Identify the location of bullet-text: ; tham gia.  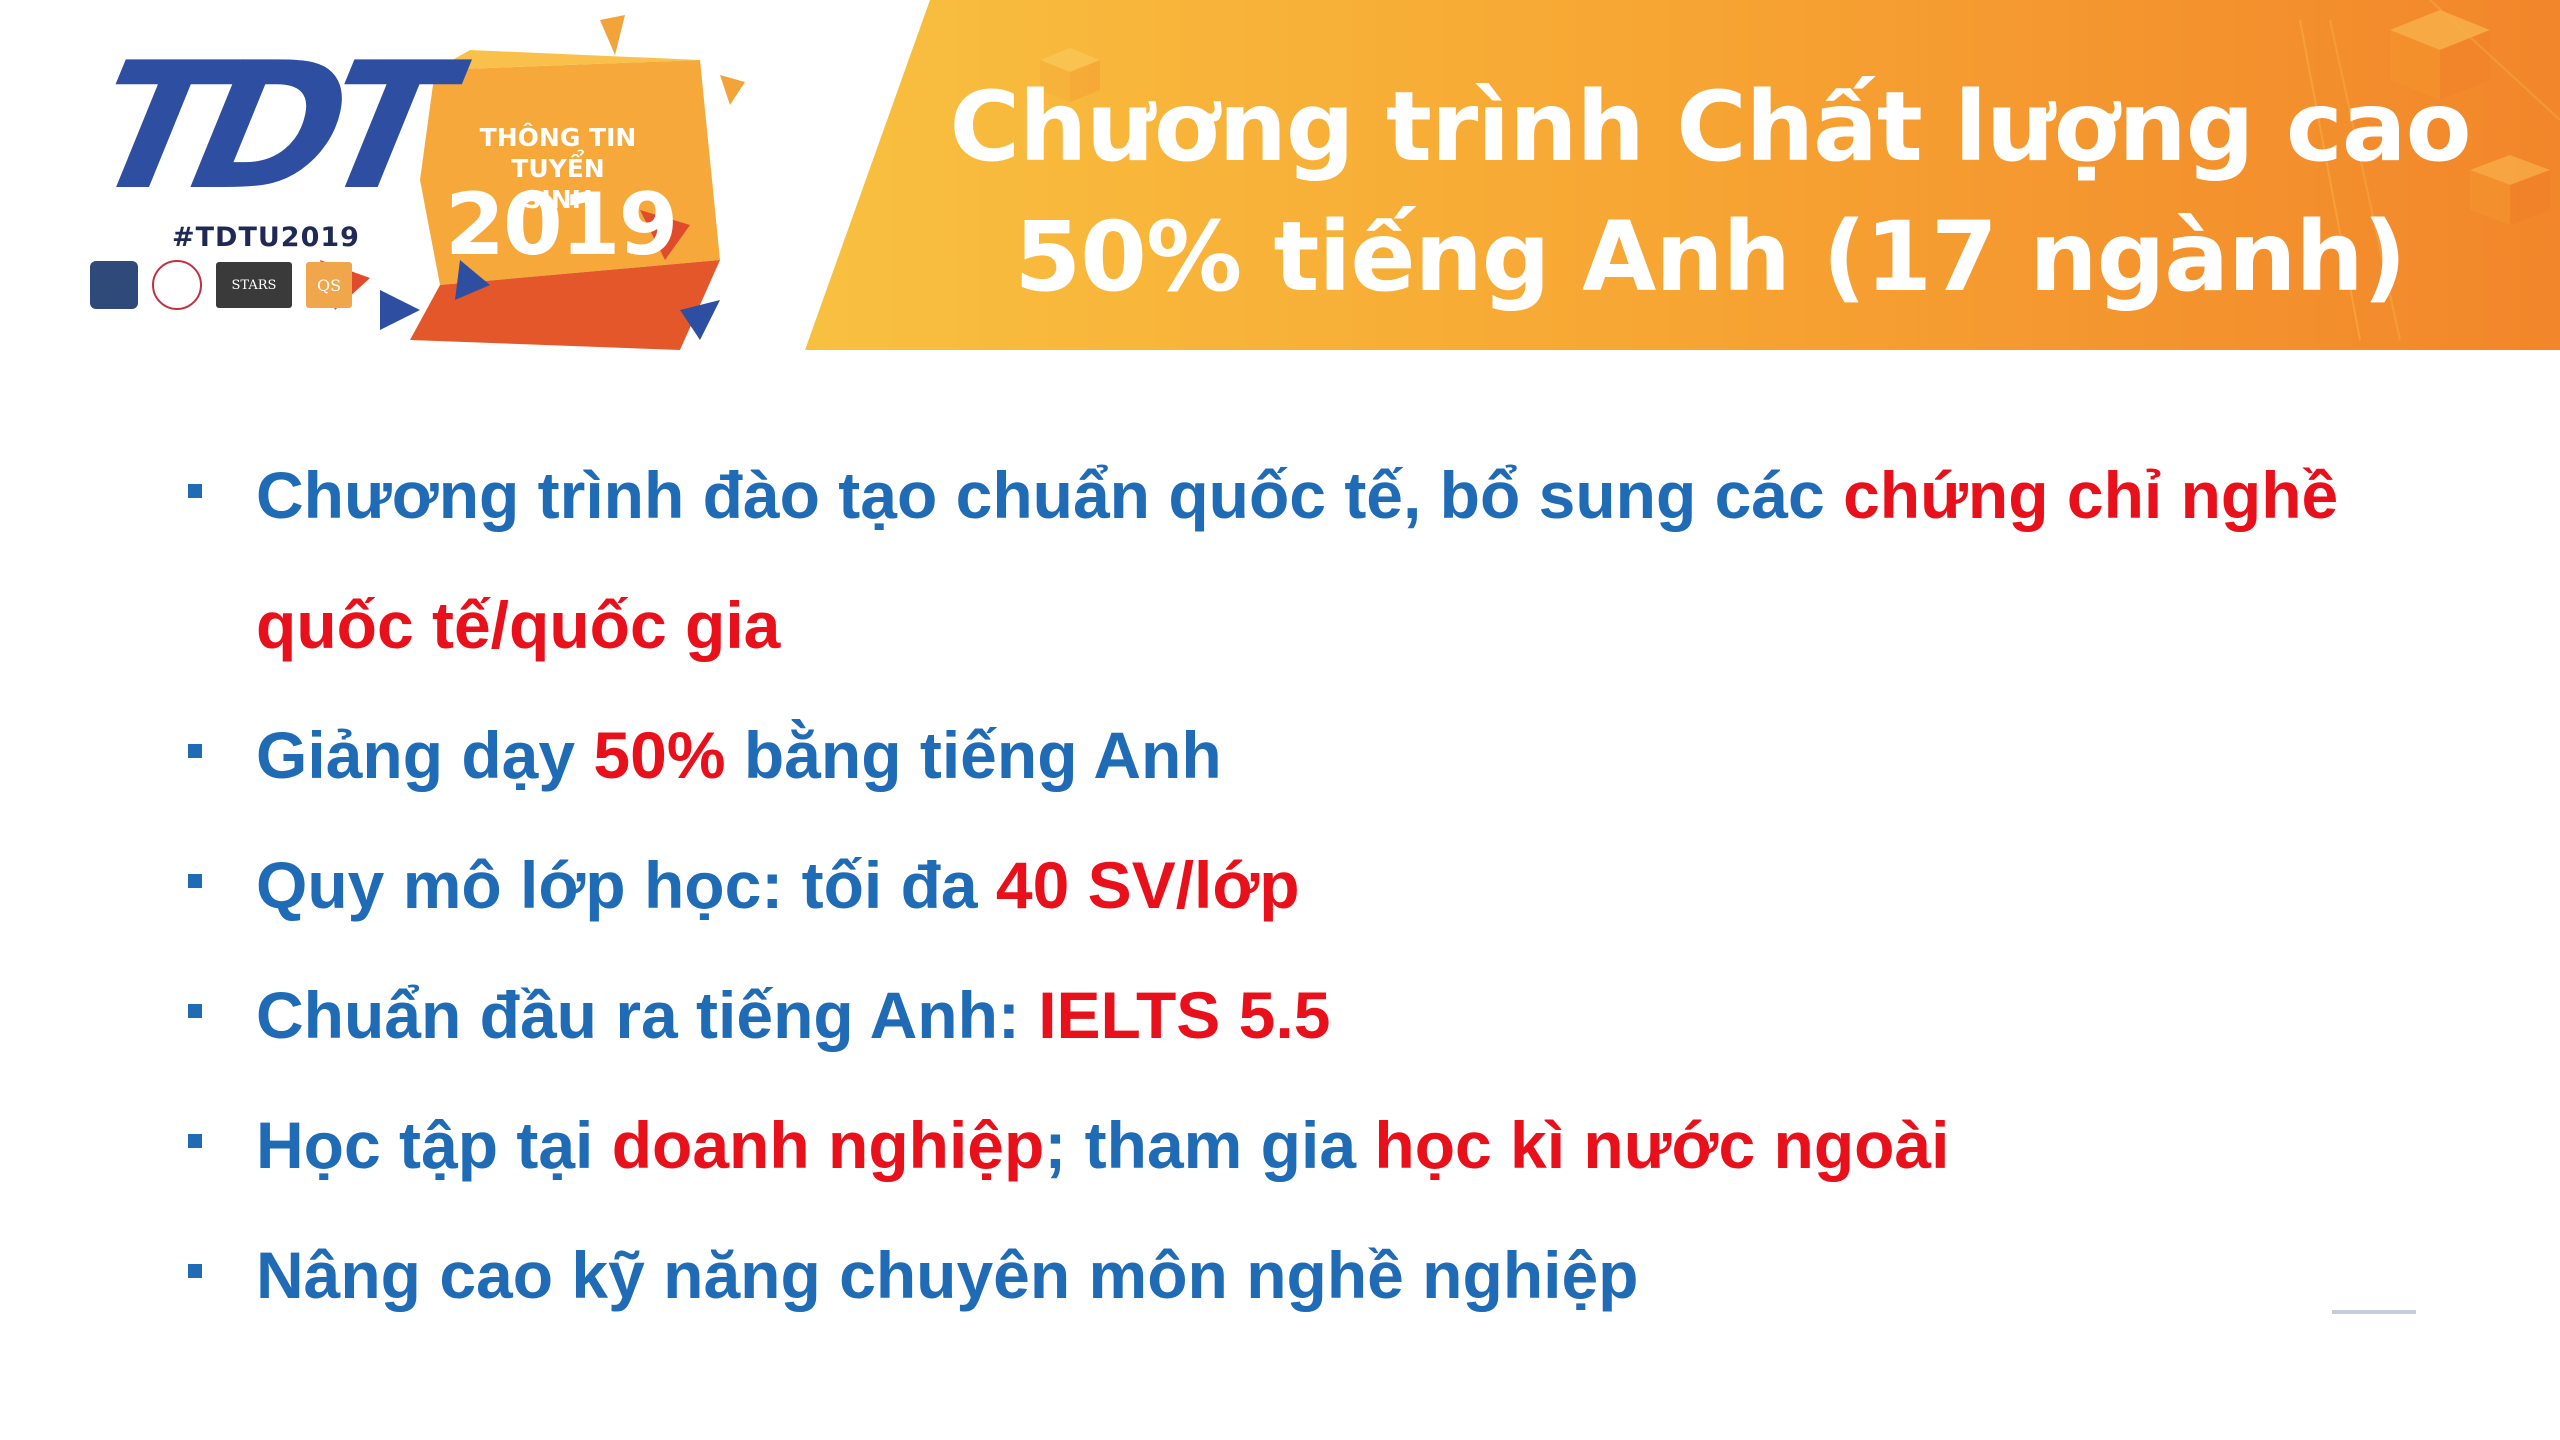
(1209, 1145).